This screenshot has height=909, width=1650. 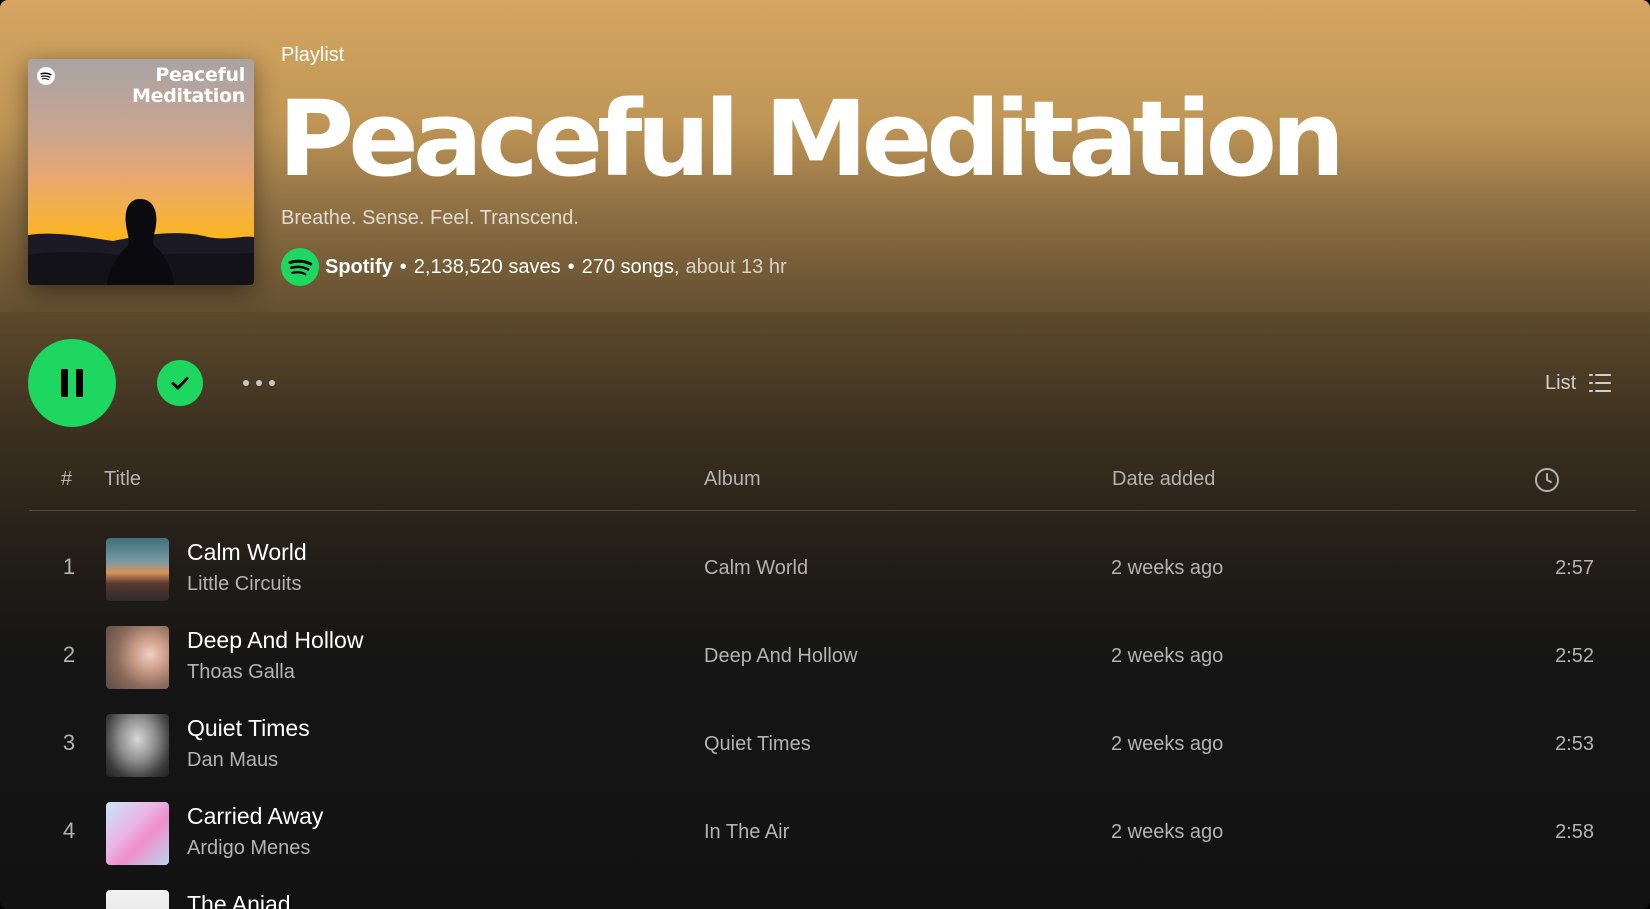 I want to click on track-album: Calm World, so click(x=756, y=568).